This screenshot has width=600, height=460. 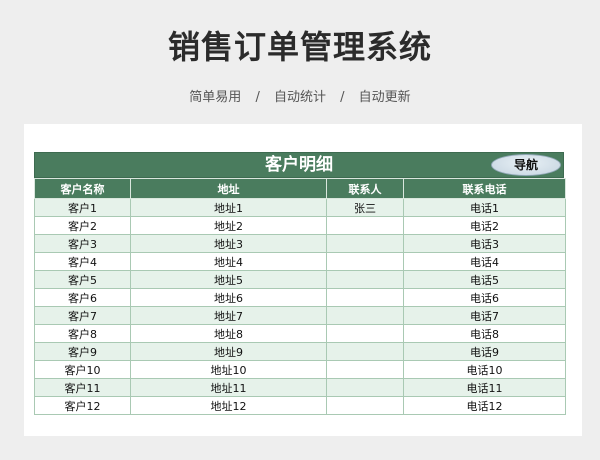 What do you see at coordinates (484, 261) in the screenshot?
I see `cell-phone: 电话4` at bounding box center [484, 261].